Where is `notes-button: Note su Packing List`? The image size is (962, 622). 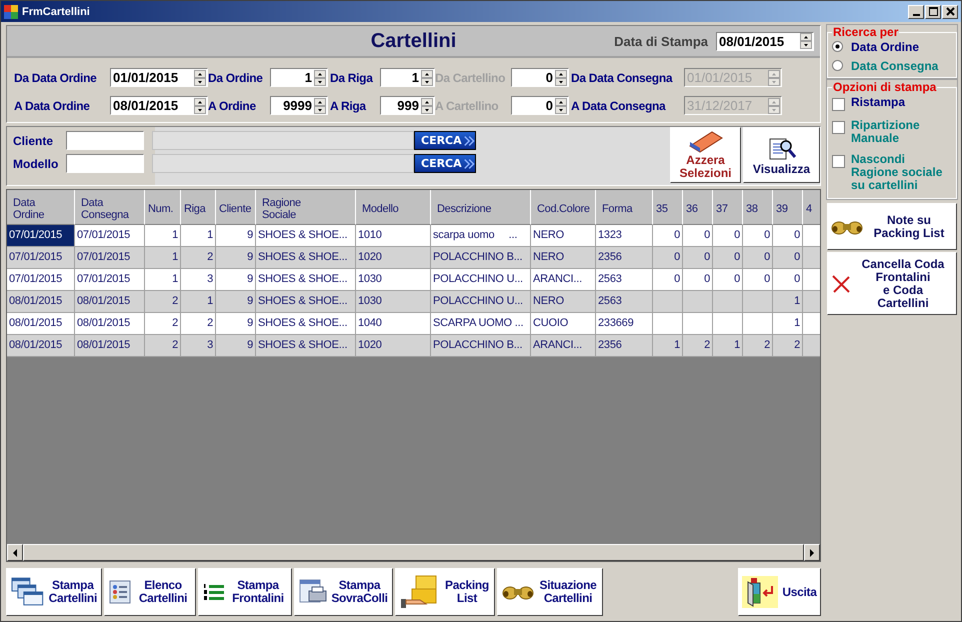
notes-button: Note su Packing List is located at coordinates (892, 226).